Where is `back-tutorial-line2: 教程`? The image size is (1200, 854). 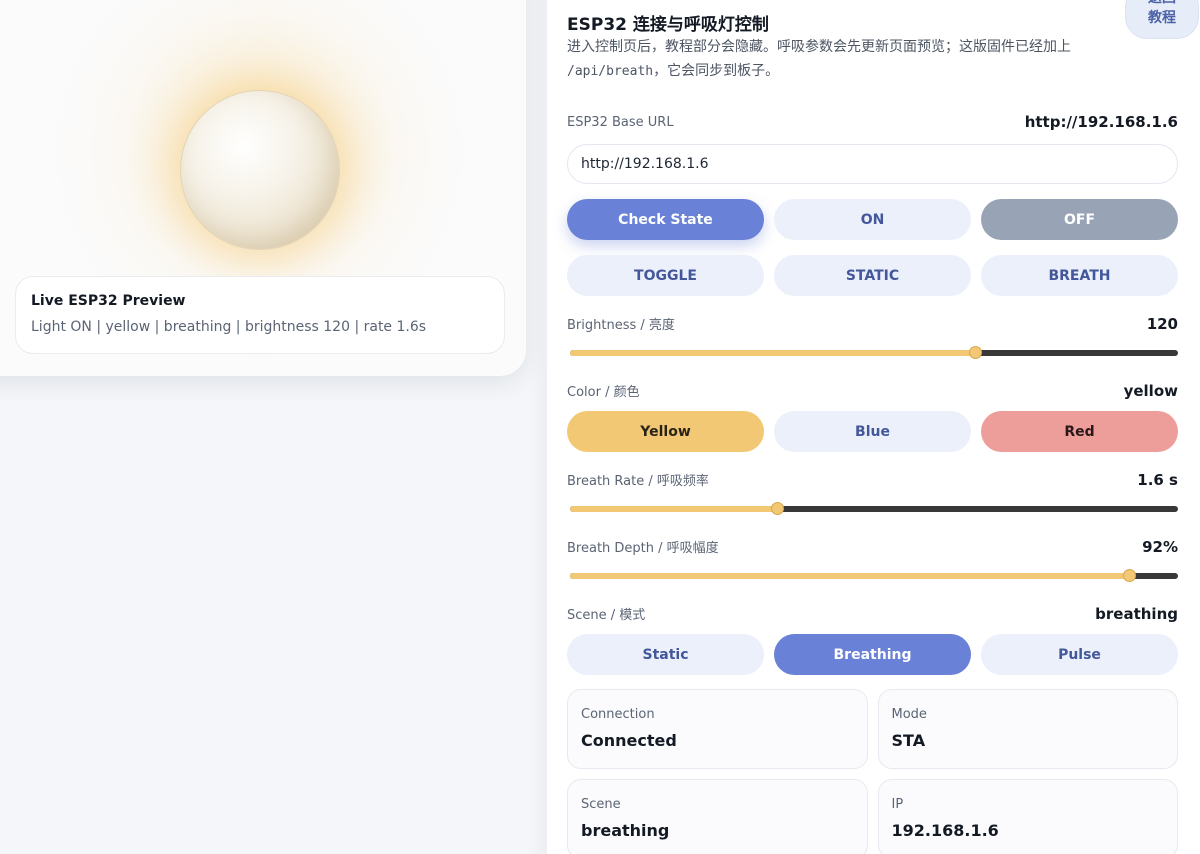 back-tutorial-line2: 教程 is located at coordinates (1162, 18).